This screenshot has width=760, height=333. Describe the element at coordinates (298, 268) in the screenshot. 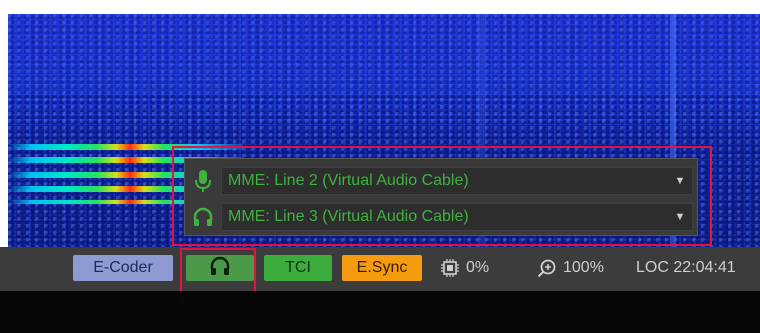

I see `tci-button: TCI` at that location.